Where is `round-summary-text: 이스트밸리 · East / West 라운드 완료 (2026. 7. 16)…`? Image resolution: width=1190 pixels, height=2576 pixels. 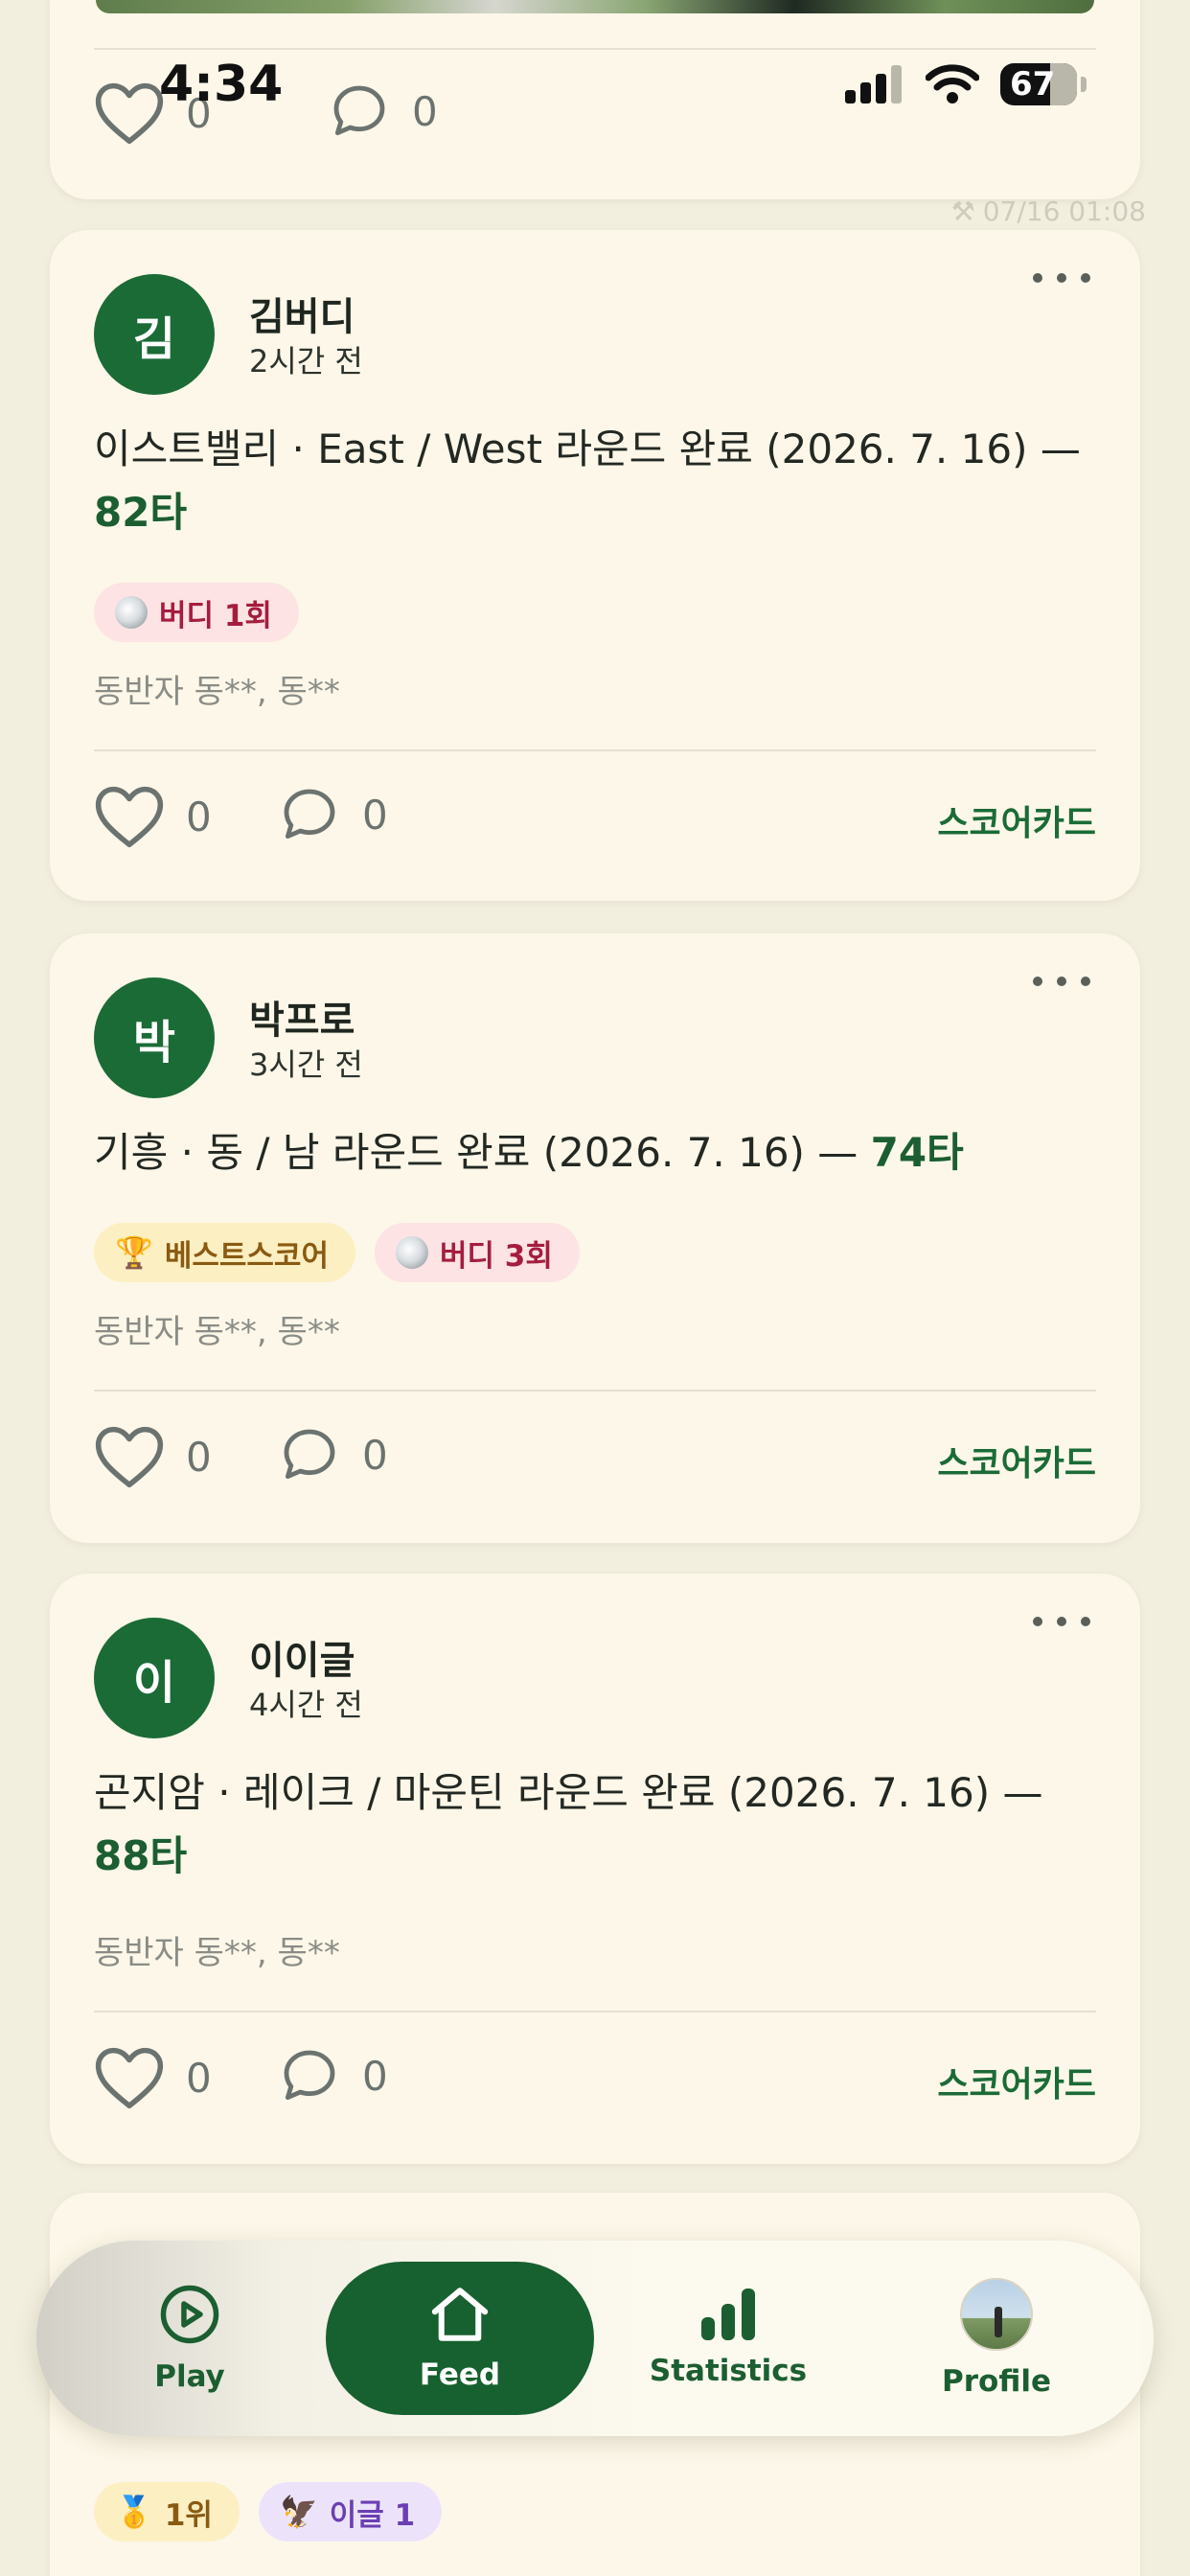 round-summary-text: 이스트밸리 · East / West 라운드 완료 (2026. 7. 16)… is located at coordinates (588, 449).